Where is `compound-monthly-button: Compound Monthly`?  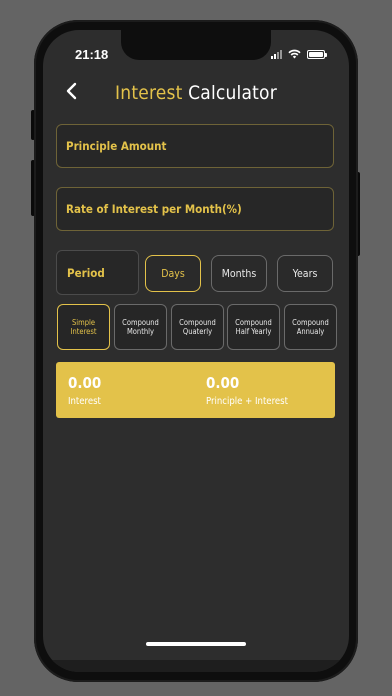
compound-monthly-button: Compound Monthly is located at coordinates (140, 327).